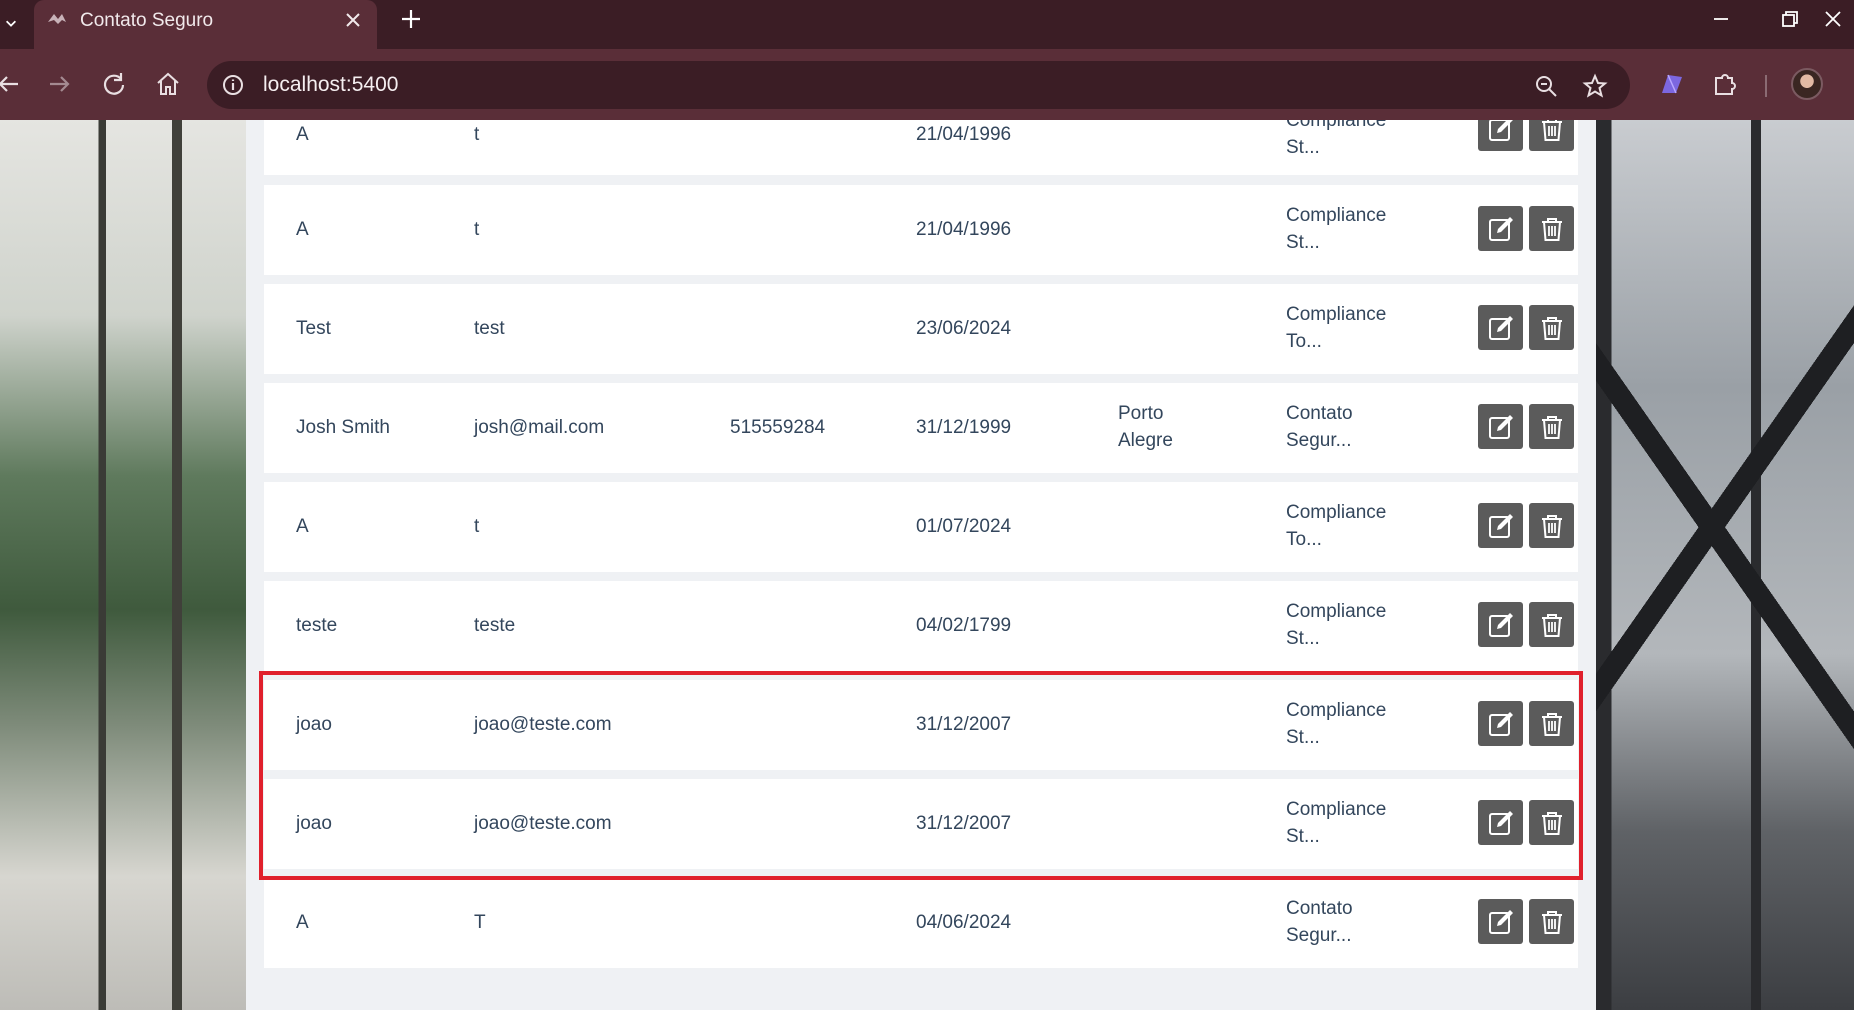  Describe the element at coordinates (1766, 86) in the screenshot. I see `toolbar-divider` at that location.